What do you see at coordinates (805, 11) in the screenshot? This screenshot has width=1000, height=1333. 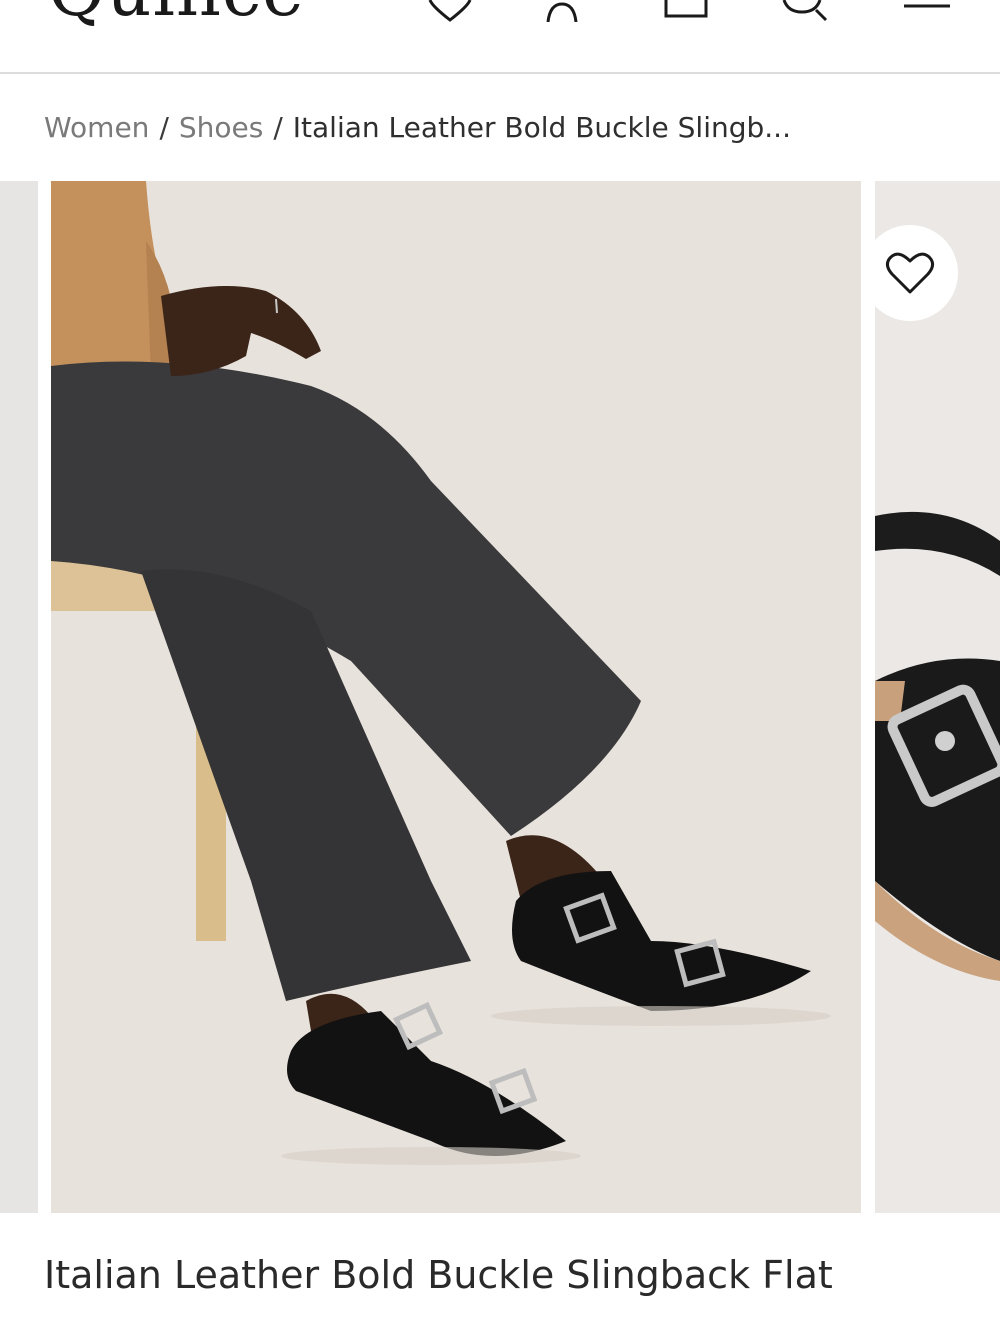 I see `search-icon` at bounding box center [805, 11].